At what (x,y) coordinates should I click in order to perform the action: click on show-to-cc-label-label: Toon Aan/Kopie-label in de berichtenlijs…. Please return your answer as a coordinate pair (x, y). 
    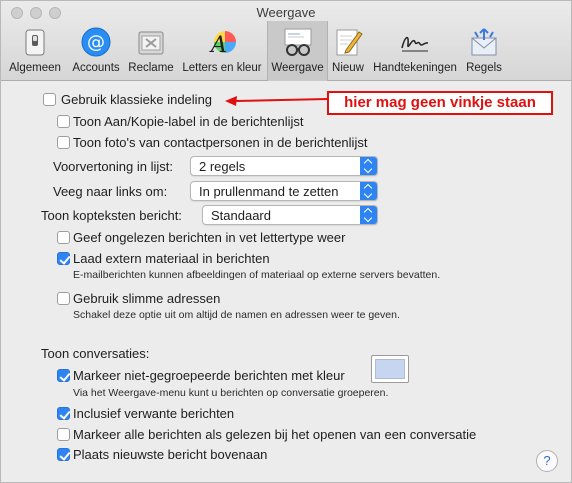
    Looking at the image, I should click on (188, 121).